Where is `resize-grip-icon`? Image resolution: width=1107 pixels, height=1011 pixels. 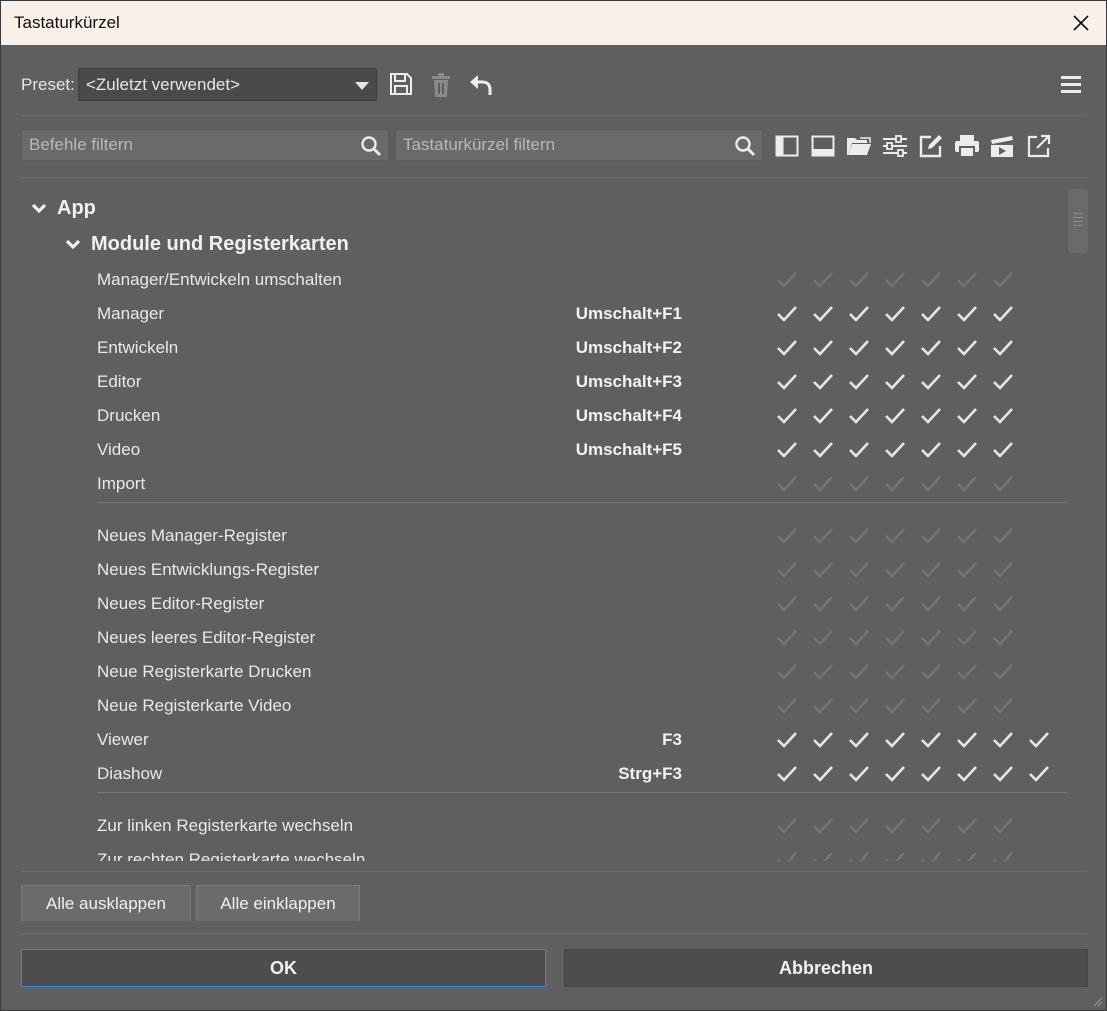
resize-grip-icon is located at coordinates (1097, 1001).